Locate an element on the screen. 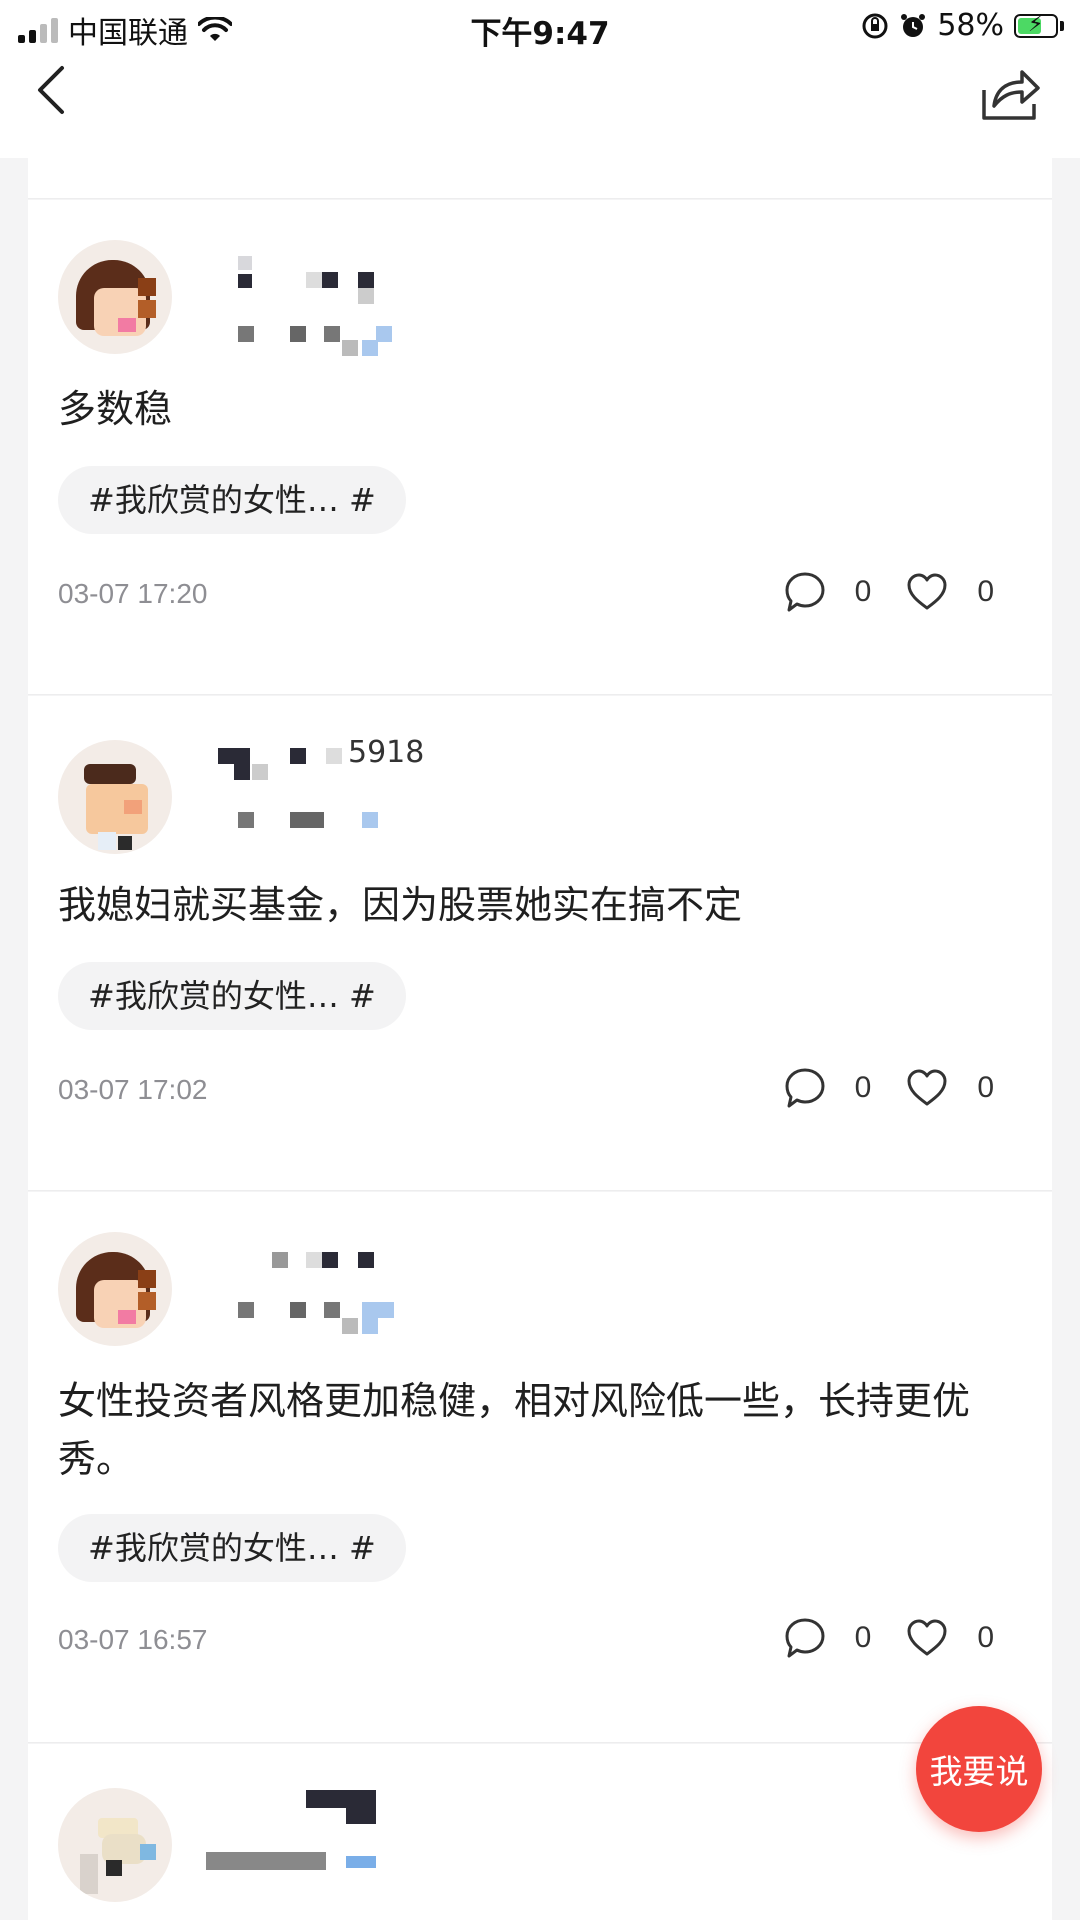 This screenshot has width=1080, height=1920. share-icon is located at coordinates (1011, 93).